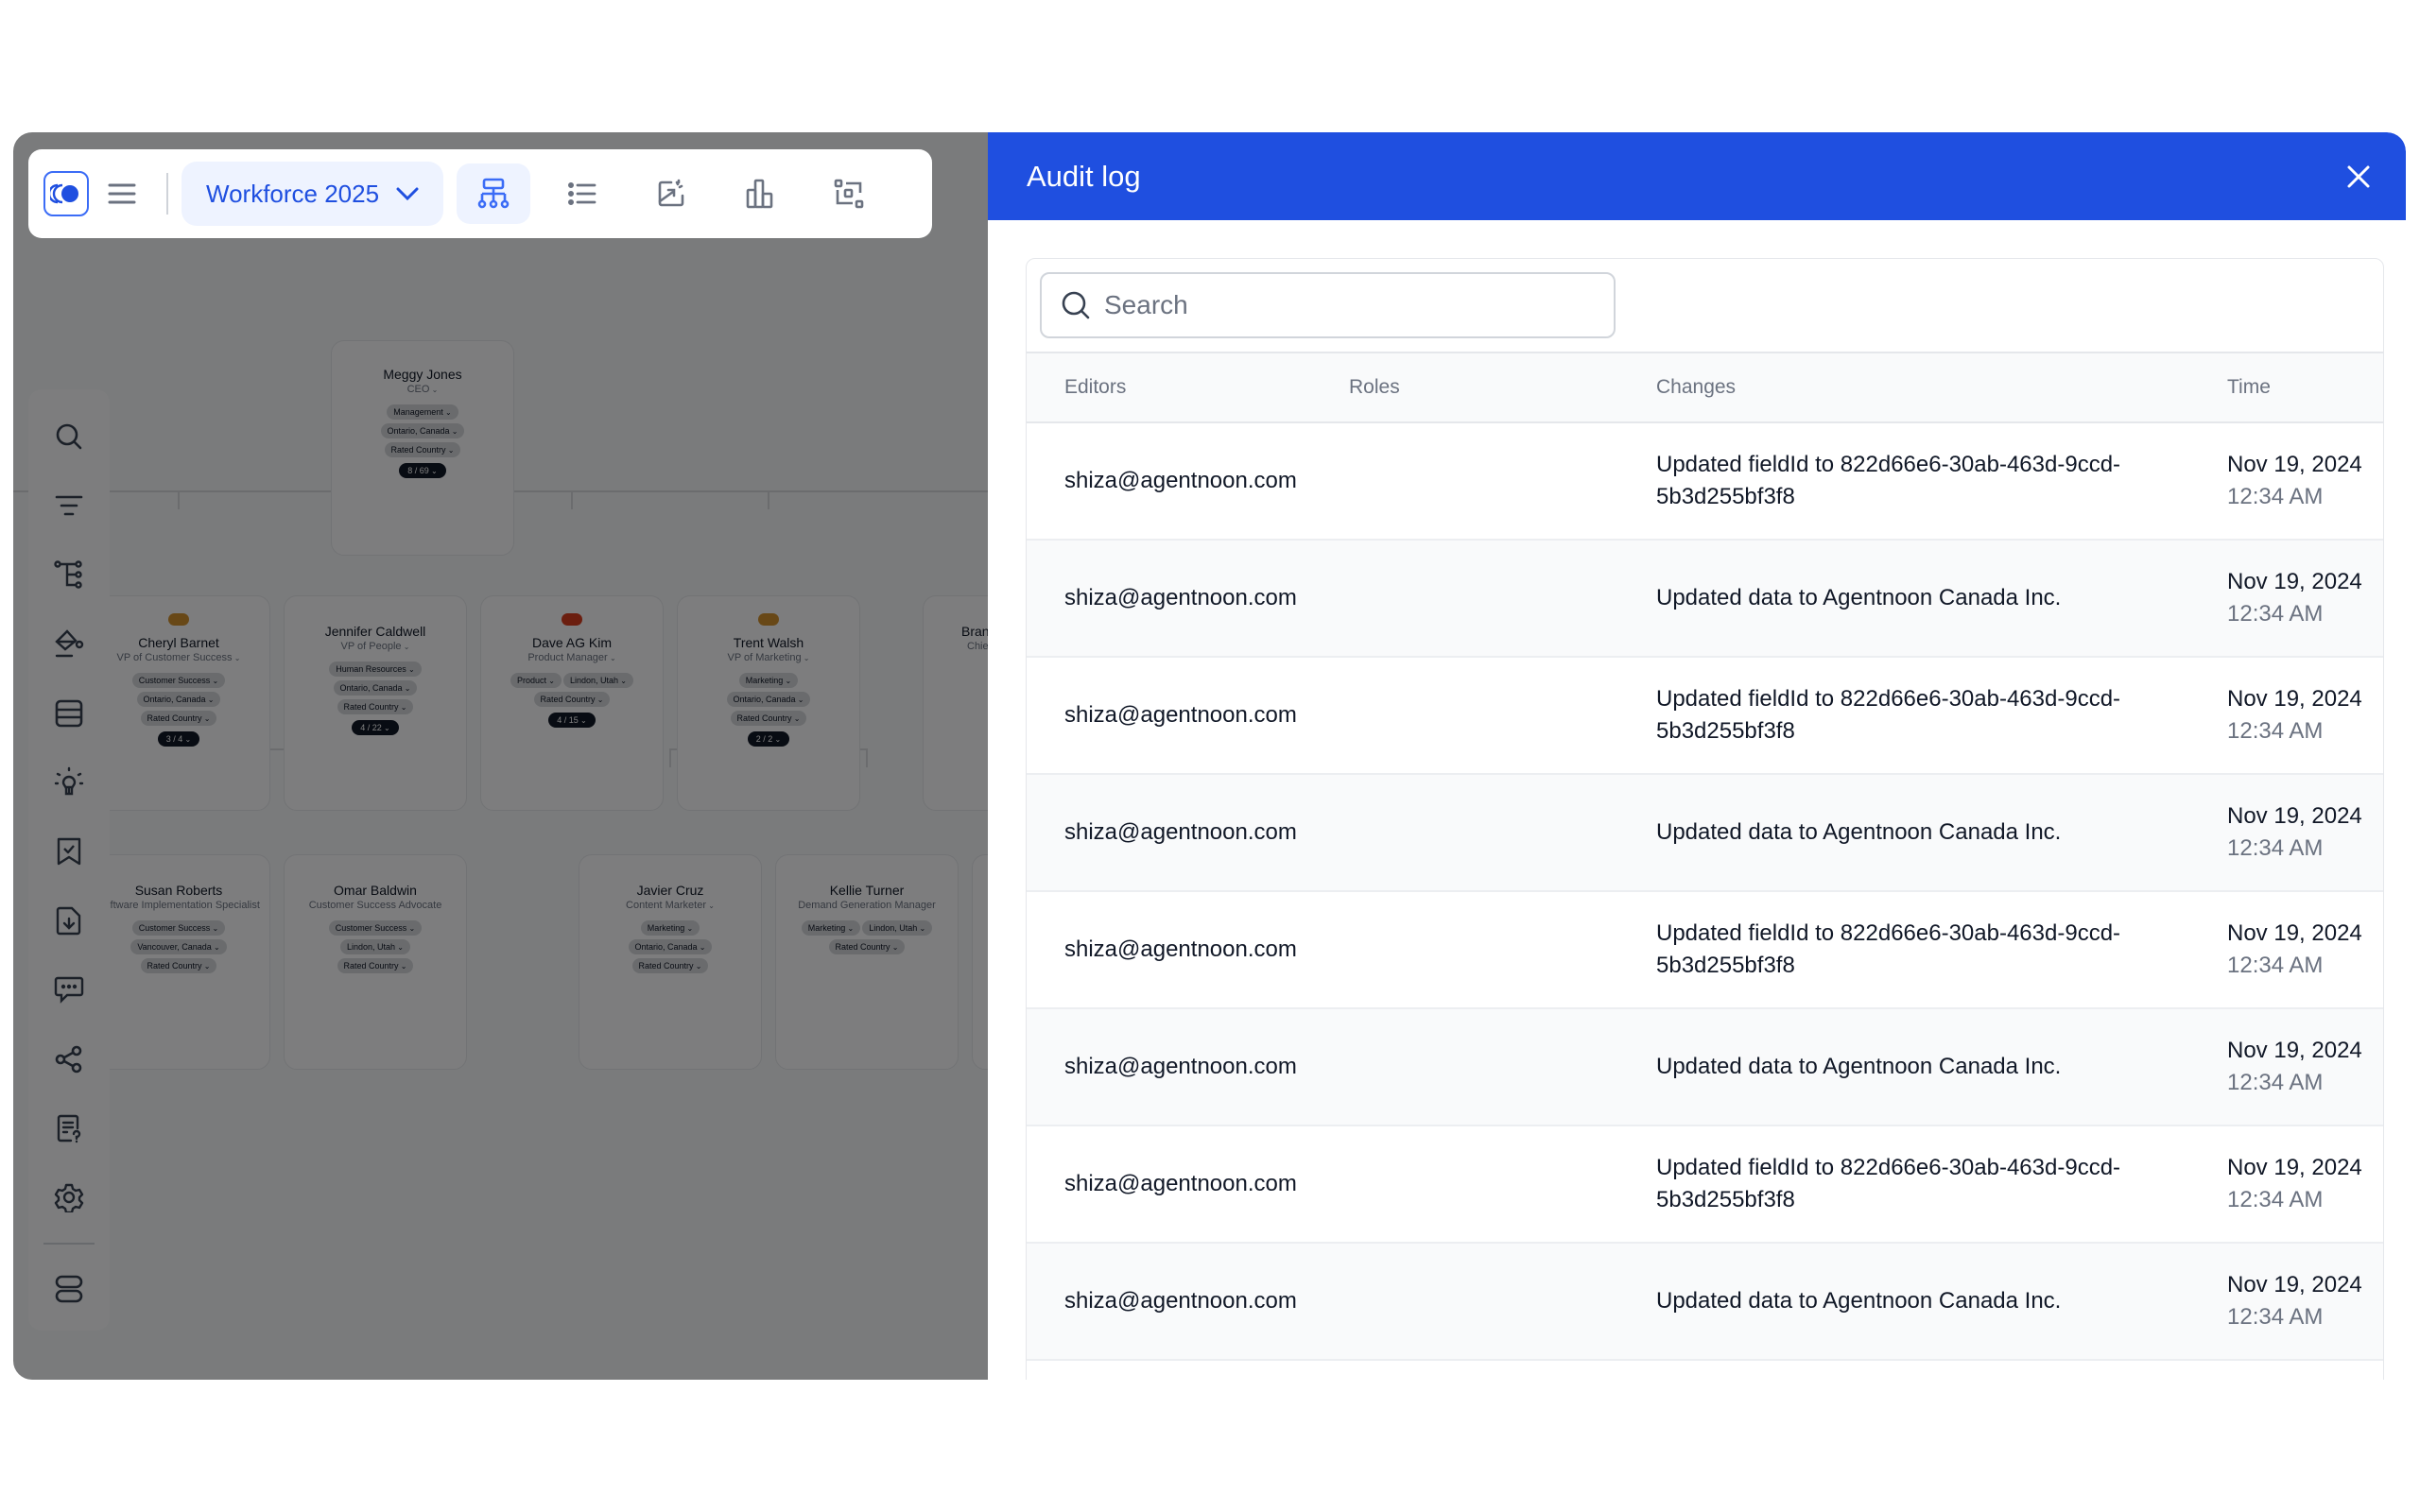  Describe the element at coordinates (313, 194) in the screenshot. I see `workspace-dropdown: Workforce 2025` at that location.